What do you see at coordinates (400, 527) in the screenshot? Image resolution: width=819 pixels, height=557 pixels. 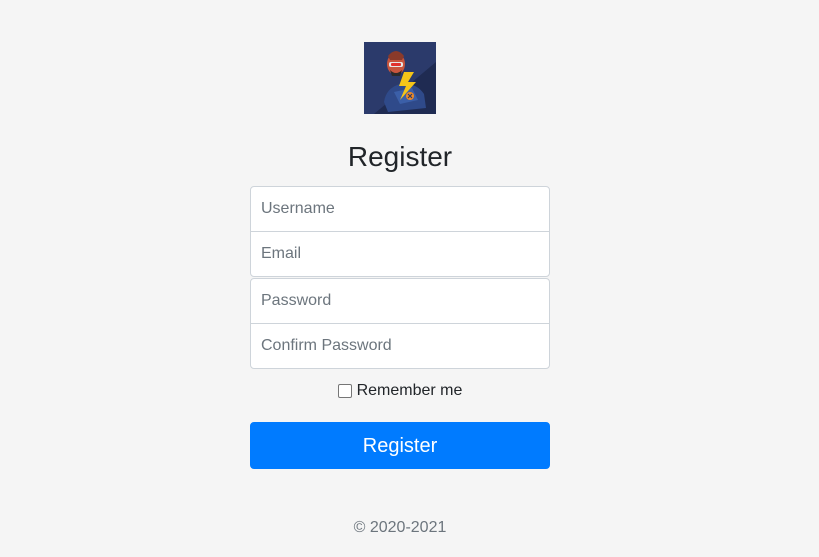 I see `copyright-text: © 2020-2021` at bounding box center [400, 527].